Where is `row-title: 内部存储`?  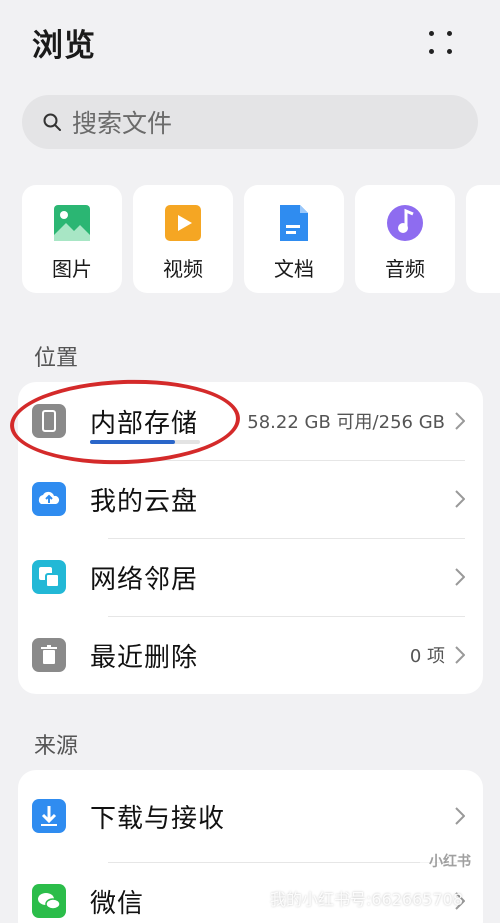 row-title: 内部存储 is located at coordinates (144, 423).